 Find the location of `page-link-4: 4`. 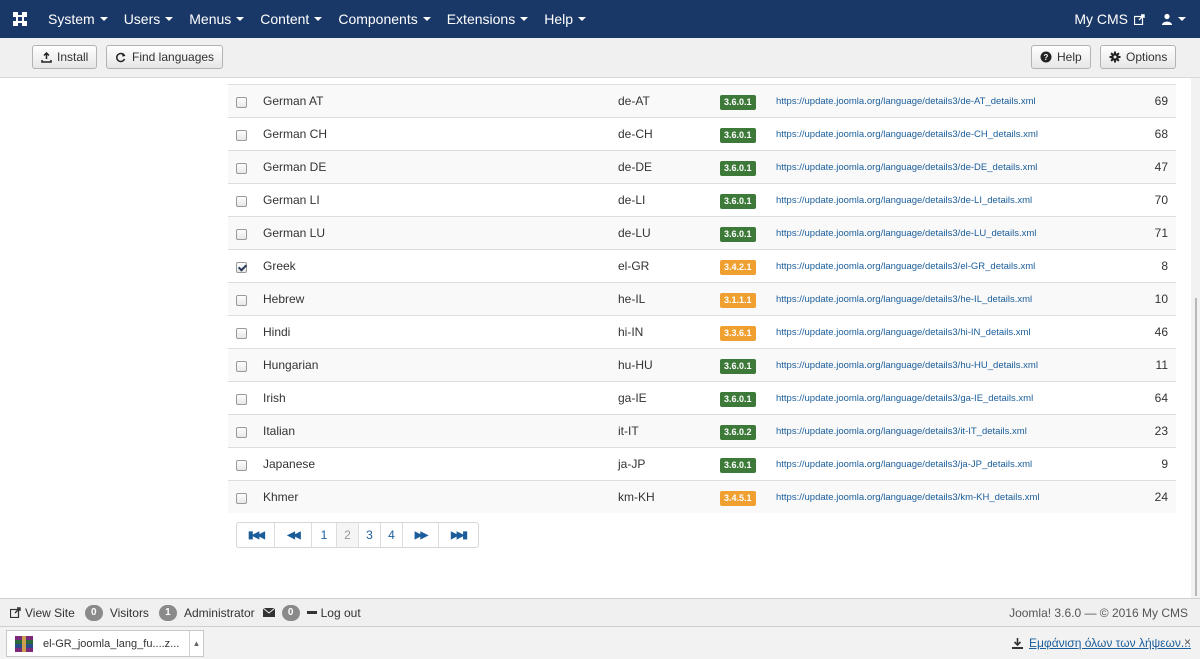

page-link-4: 4 is located at coordinates (391, 535).